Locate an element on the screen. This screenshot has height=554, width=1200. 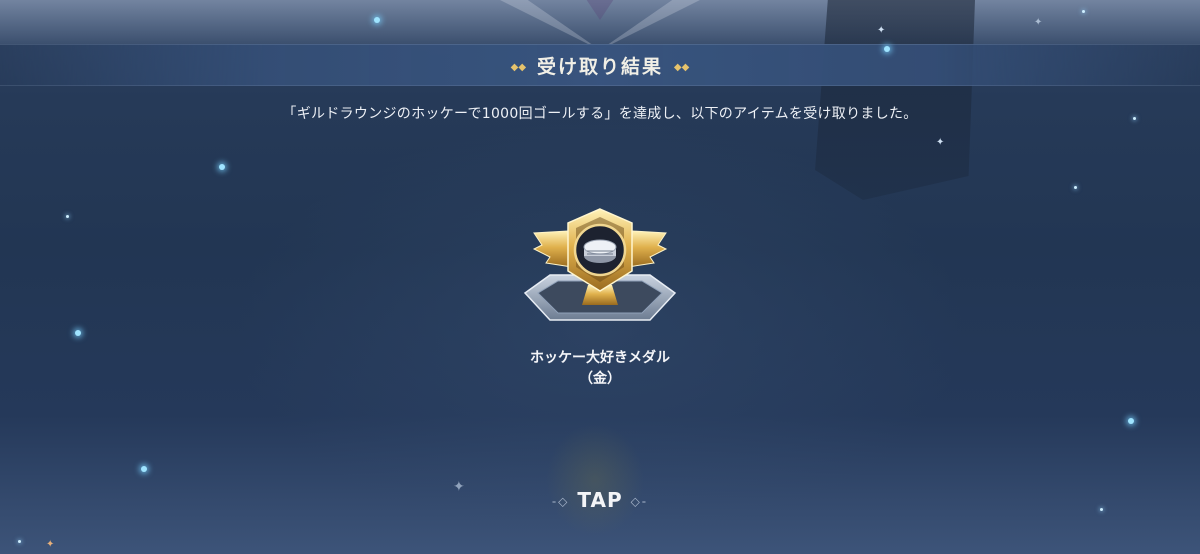
result-title-text: 受け取り結果 is located at coordinates (599, 67).